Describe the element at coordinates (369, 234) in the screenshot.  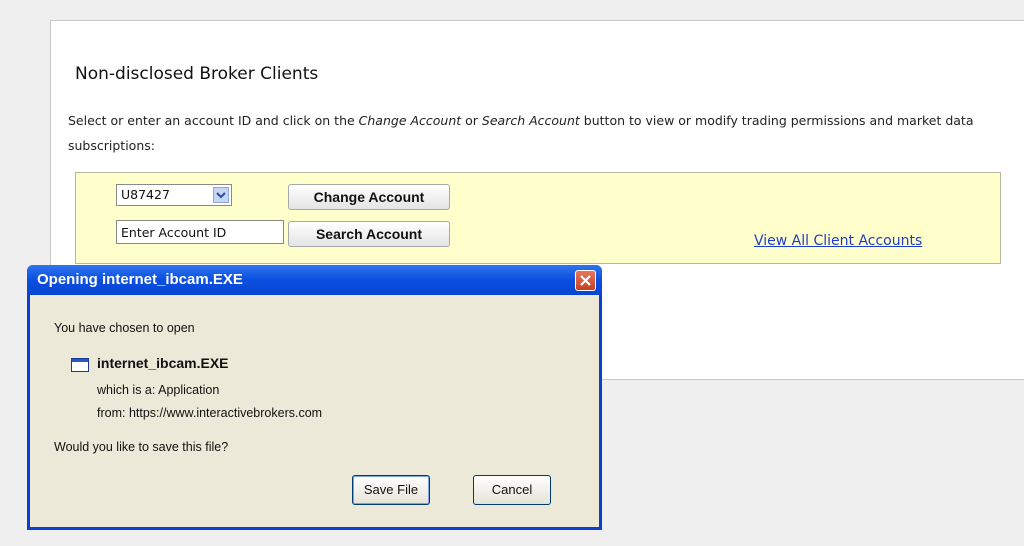
I see `search-account-button: Search Account` at that location.